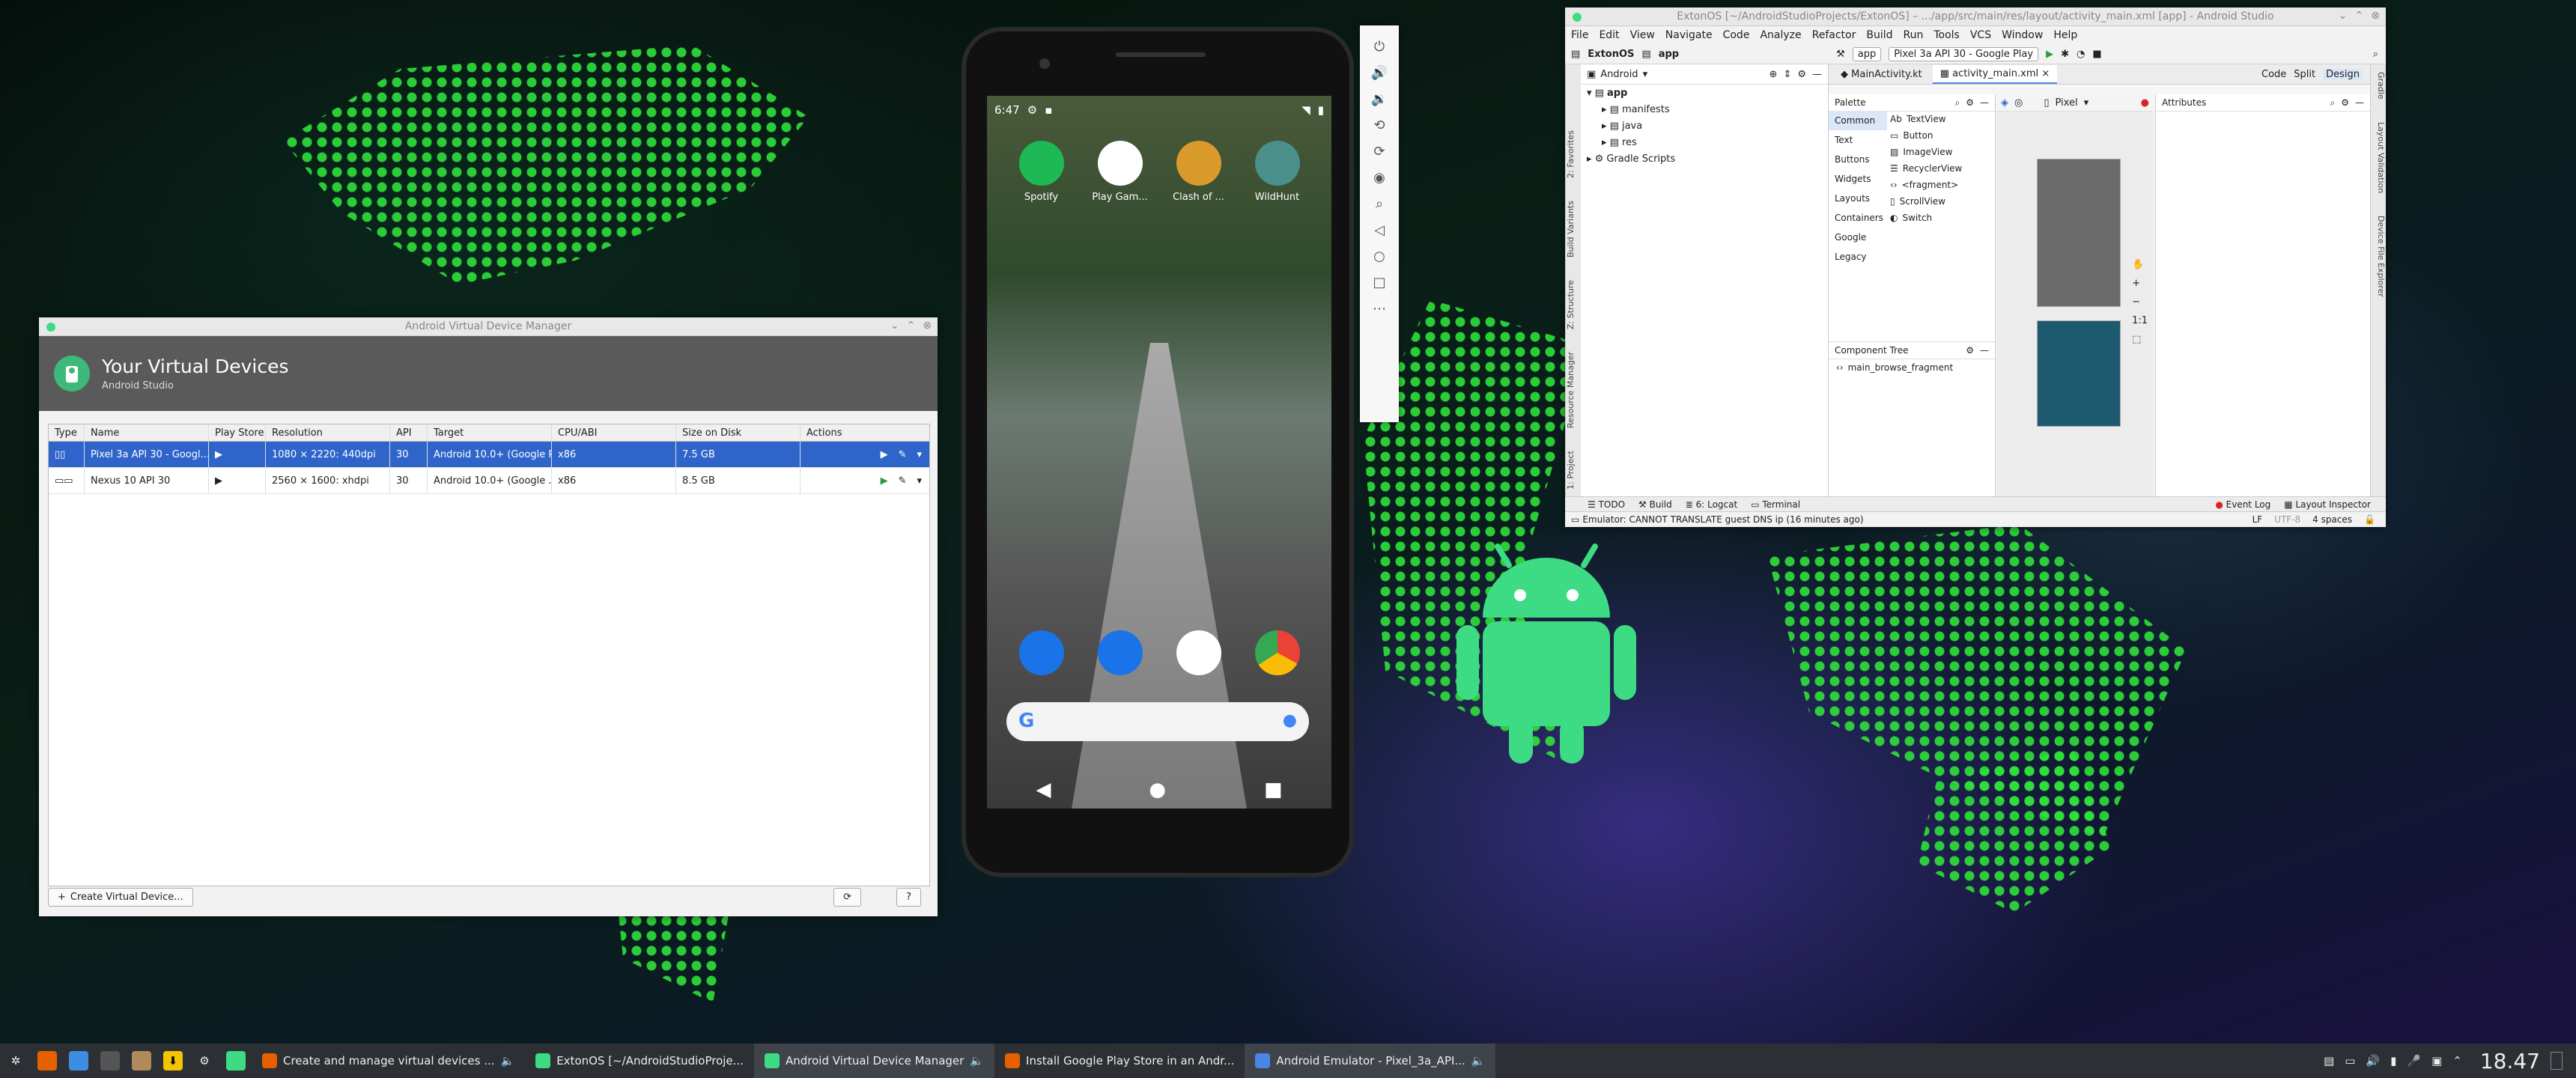  Describe the element at coordinates (47, 1061) in the screenshot. I see `firefox-icon` at that location.